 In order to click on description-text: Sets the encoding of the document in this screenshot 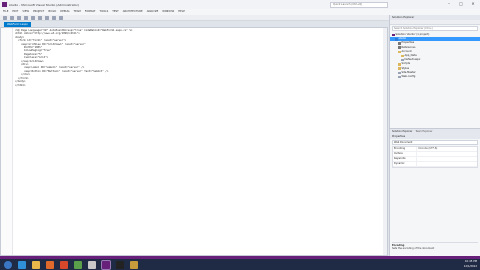, I will do `click(413, 249)`.